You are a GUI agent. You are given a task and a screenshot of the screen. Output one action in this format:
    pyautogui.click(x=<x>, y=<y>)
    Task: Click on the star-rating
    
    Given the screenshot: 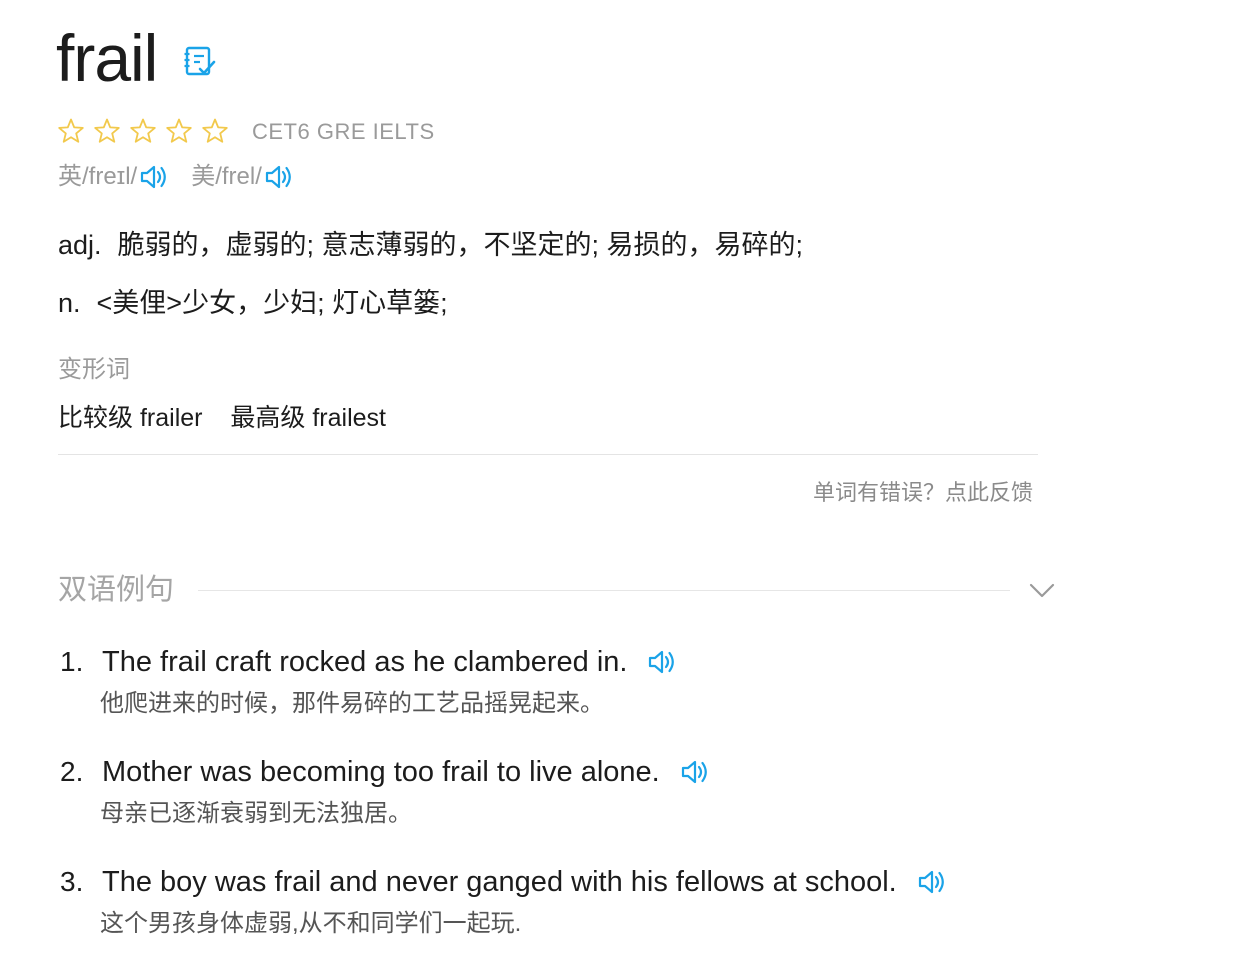 What is the action you would take?
    pyautogui.click(x=148, y=131)
    